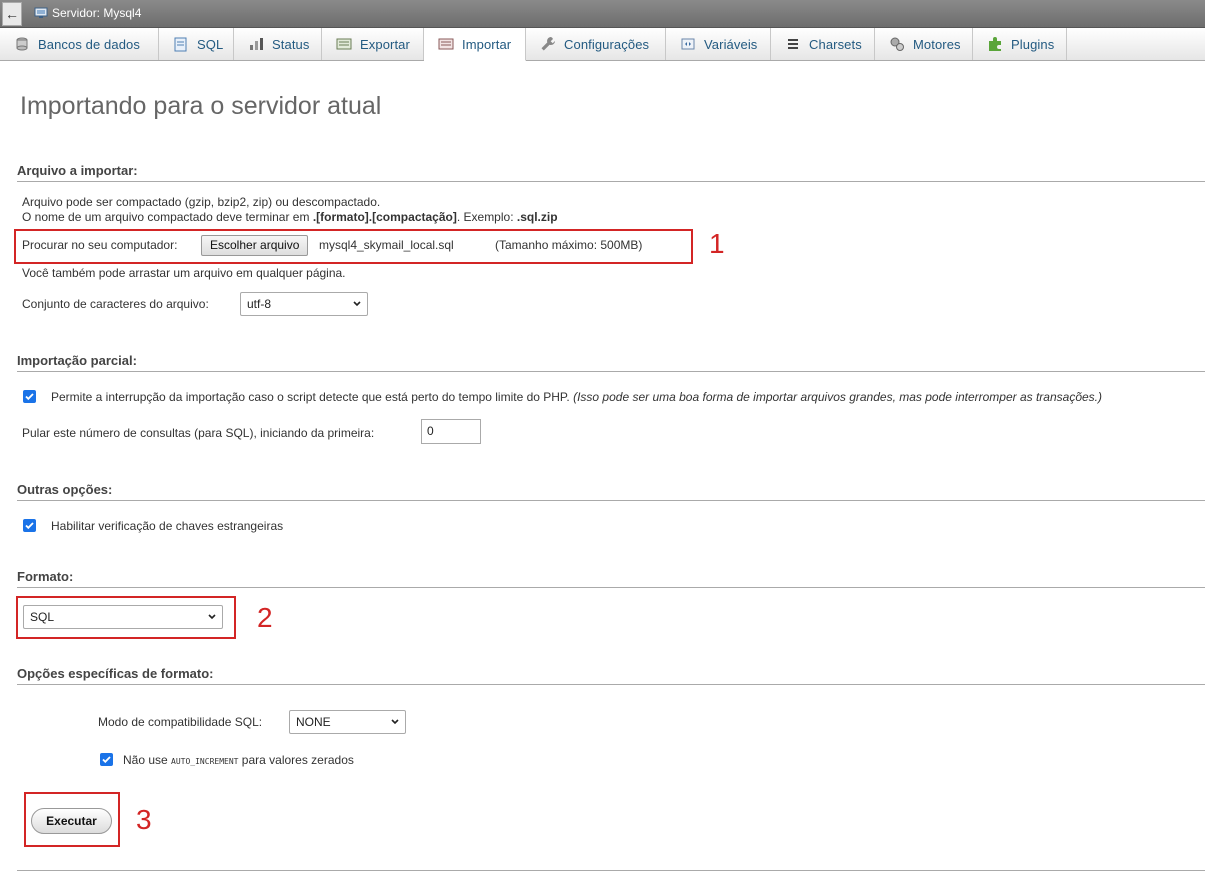  Describe the element at coordinates (537, 217) in the screenshot. I see `naming-example: .sql.zip` at that location.